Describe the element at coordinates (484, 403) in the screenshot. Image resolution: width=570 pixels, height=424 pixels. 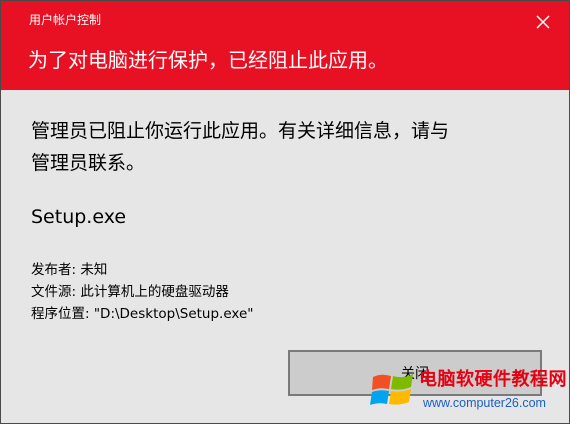
I see `watermark-url: www.computer26.com` at that location.